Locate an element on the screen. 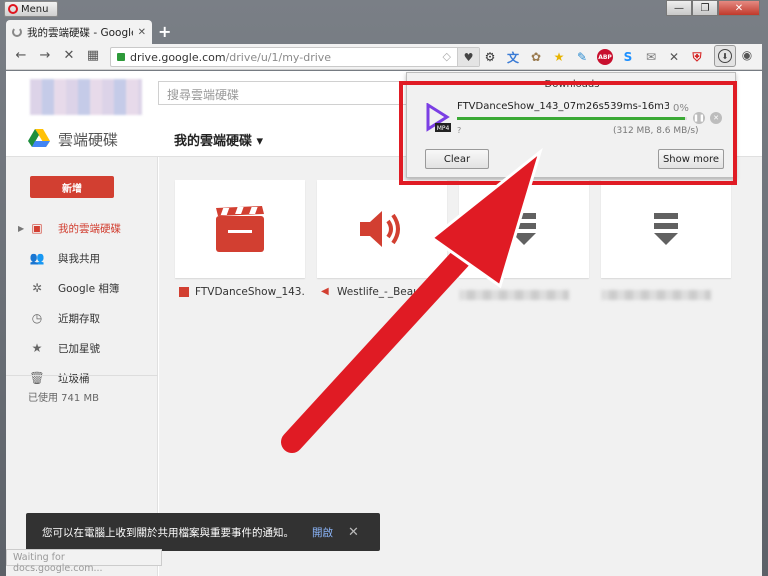 The image size is (768, 576). toast-close-icon: ✕ is located at coordinates (353, 532).